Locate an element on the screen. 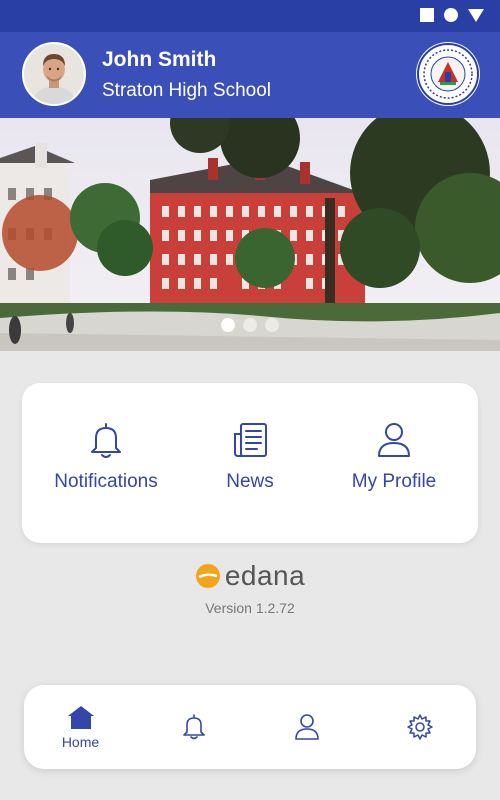 The image size is (500, 800). news-button: News is located at coordinates (250, 457).